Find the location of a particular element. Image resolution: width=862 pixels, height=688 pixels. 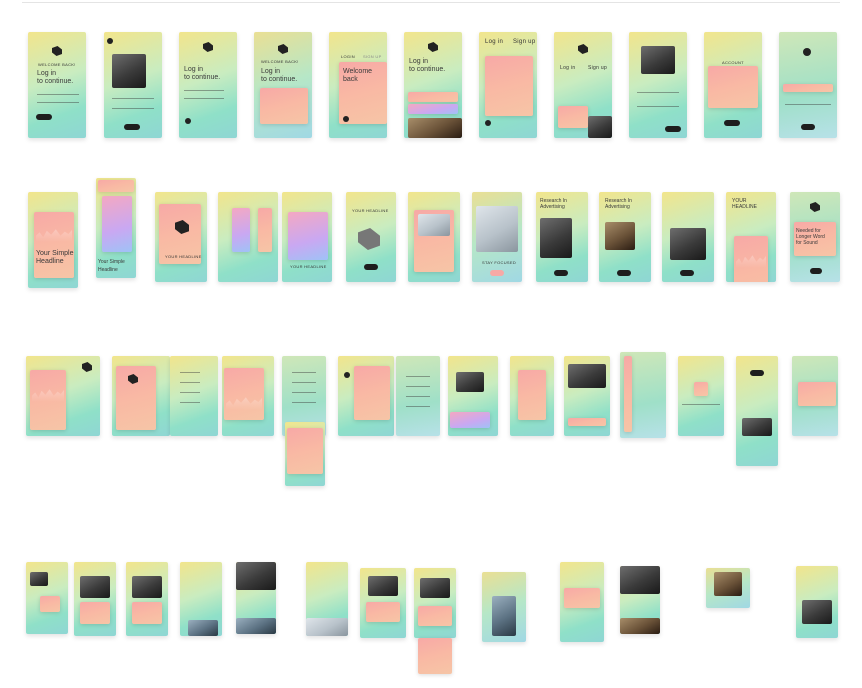

start-button is located at coordinates (497, 273).